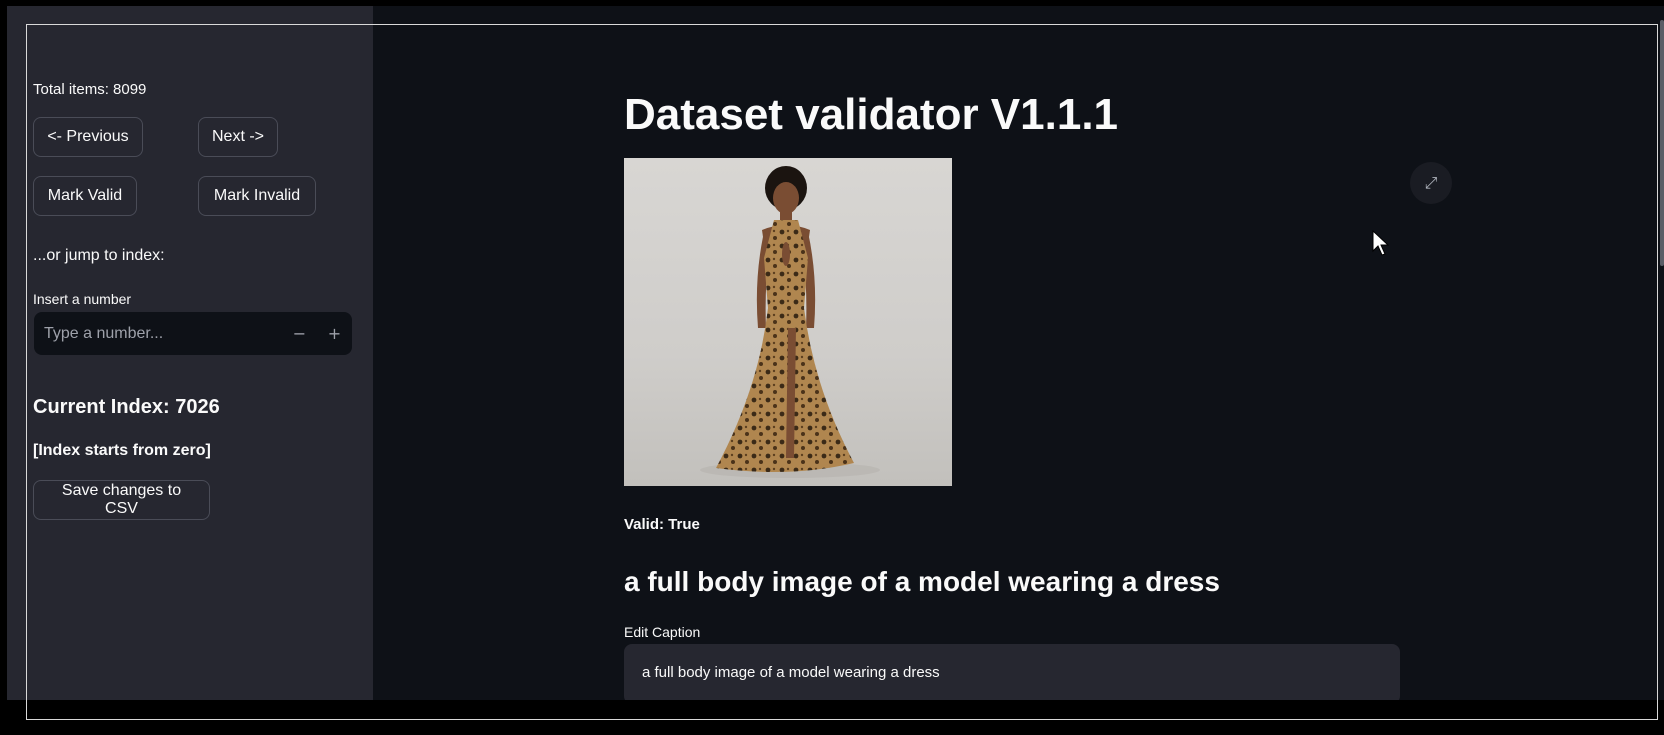  Describe the element at coordinates (85, 196) in the screenshot. I see `mark-valid-button: Mark Valid` at that location.